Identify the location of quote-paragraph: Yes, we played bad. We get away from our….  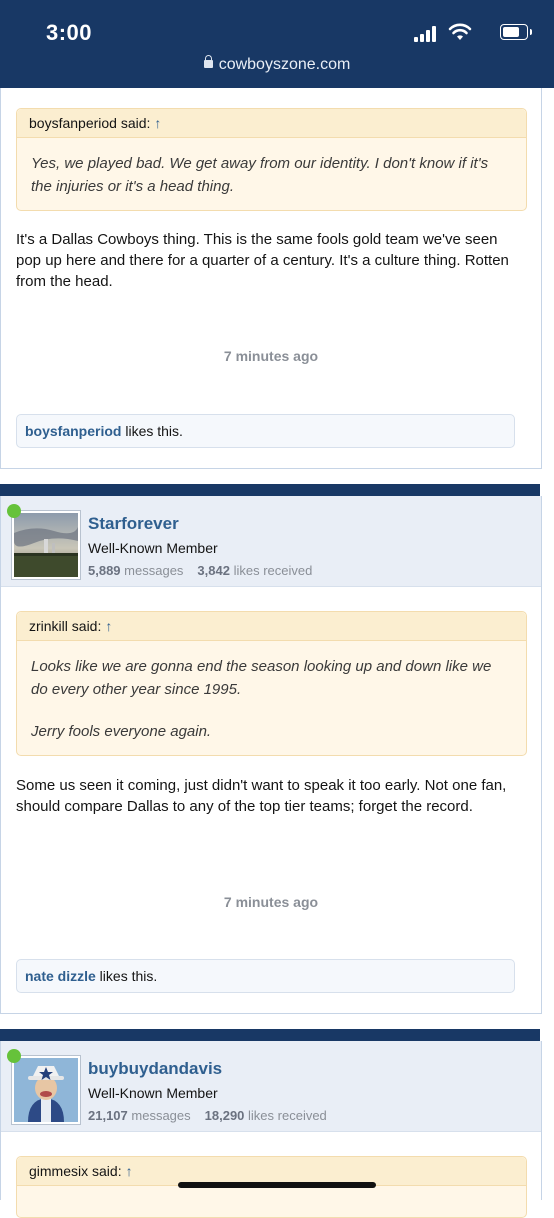
(260, 175).